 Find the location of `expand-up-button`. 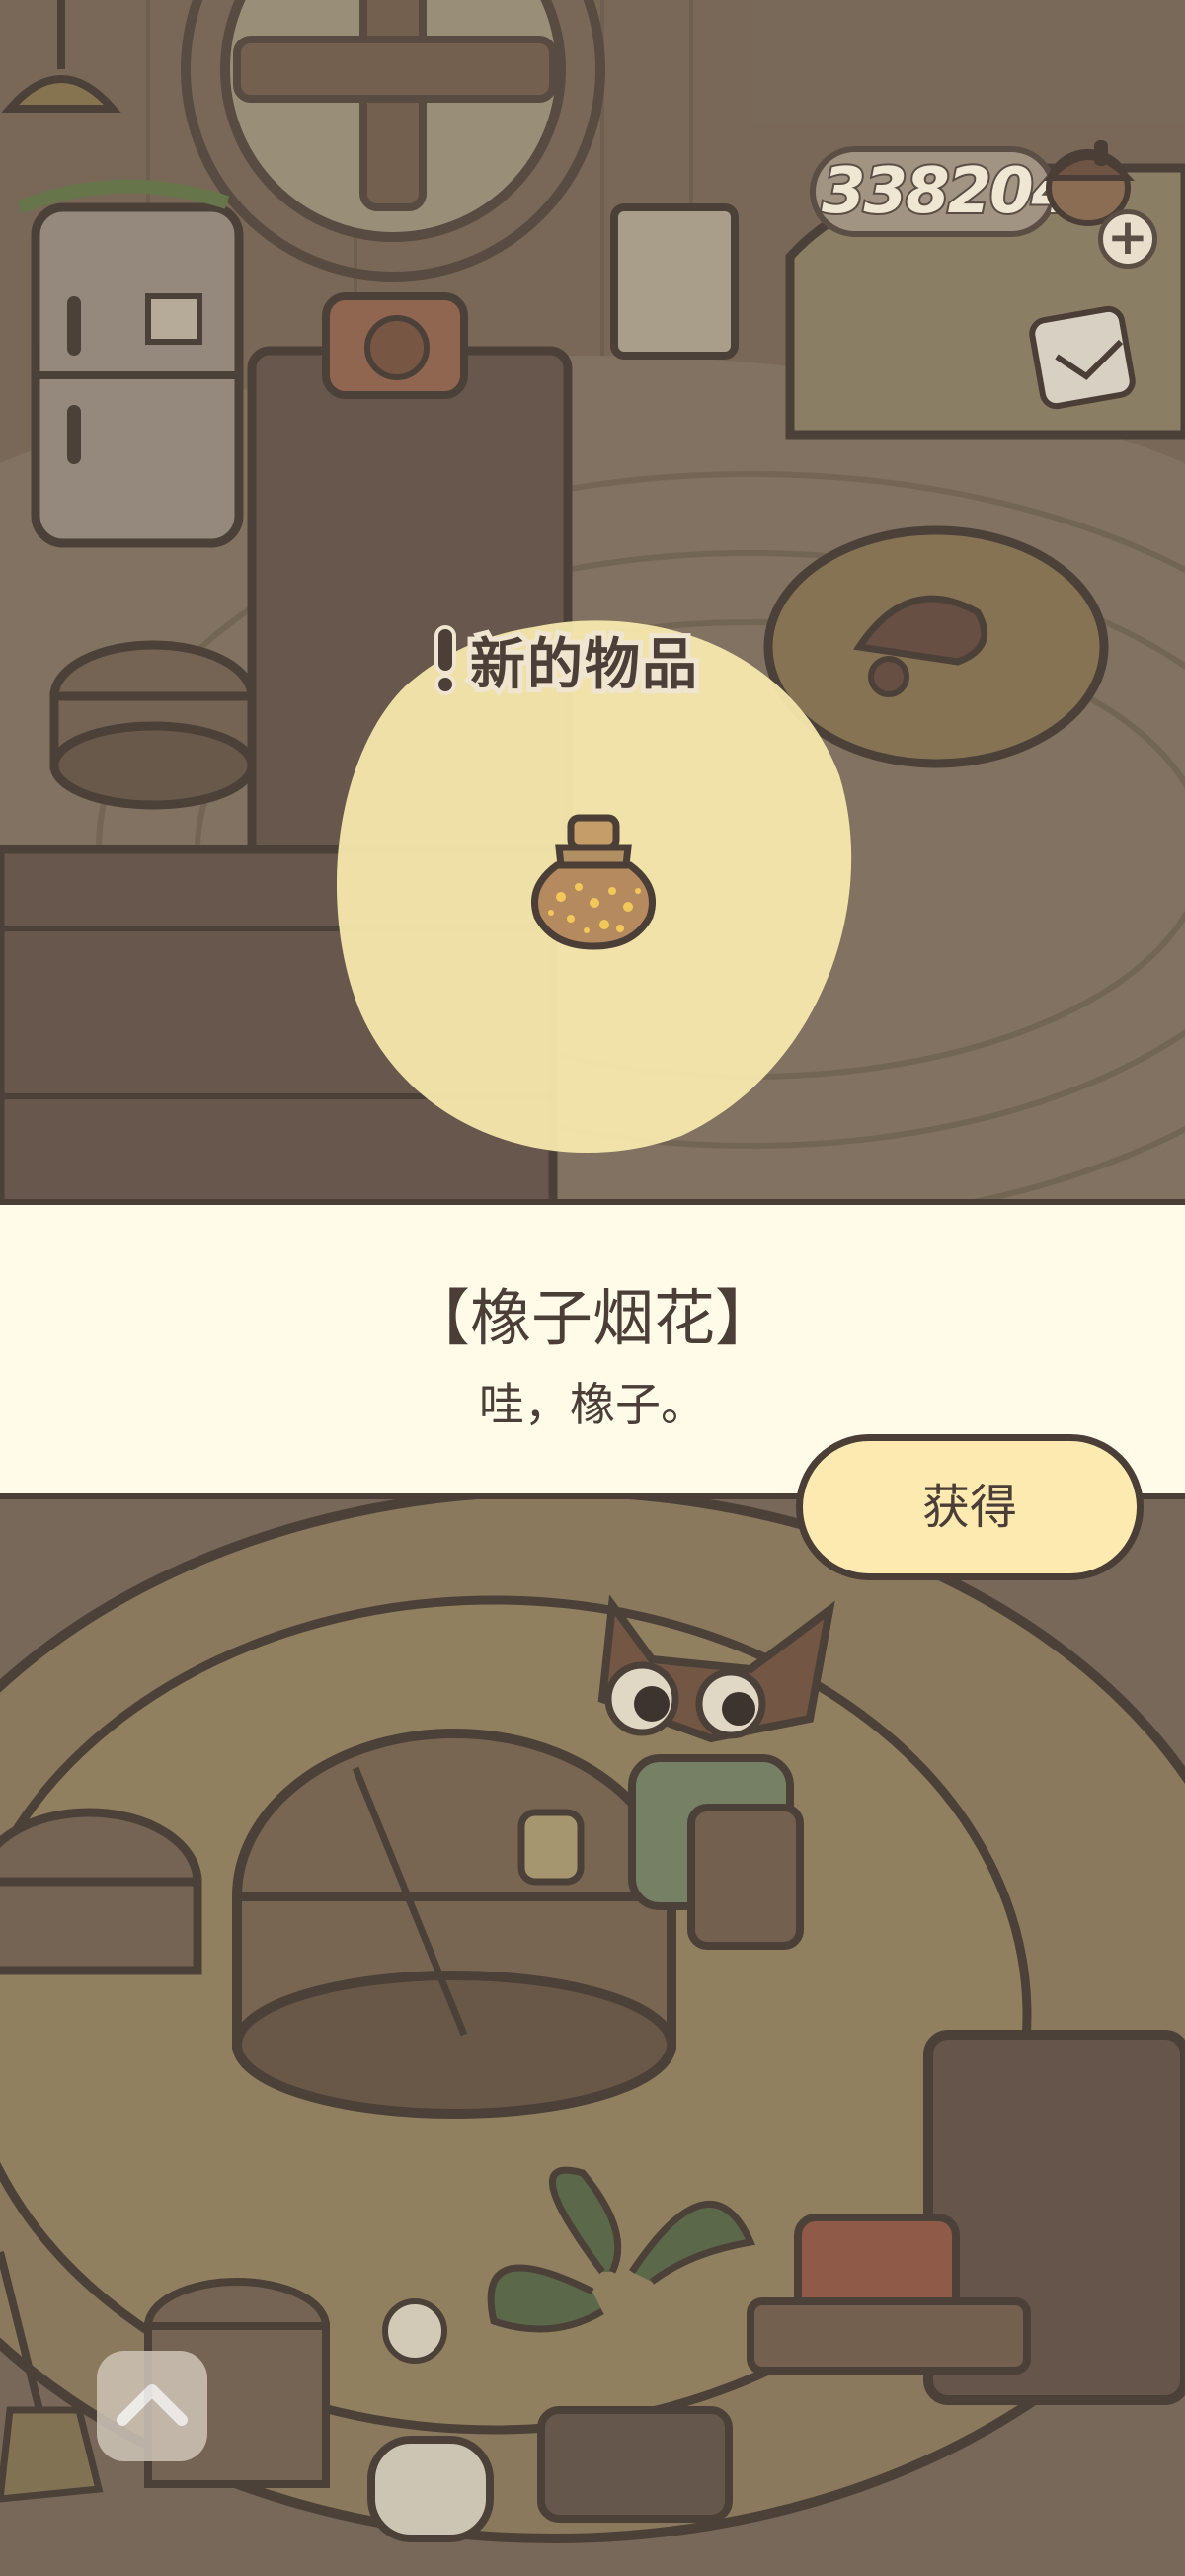

expand-up-button is located at coordinates (152, 2406).